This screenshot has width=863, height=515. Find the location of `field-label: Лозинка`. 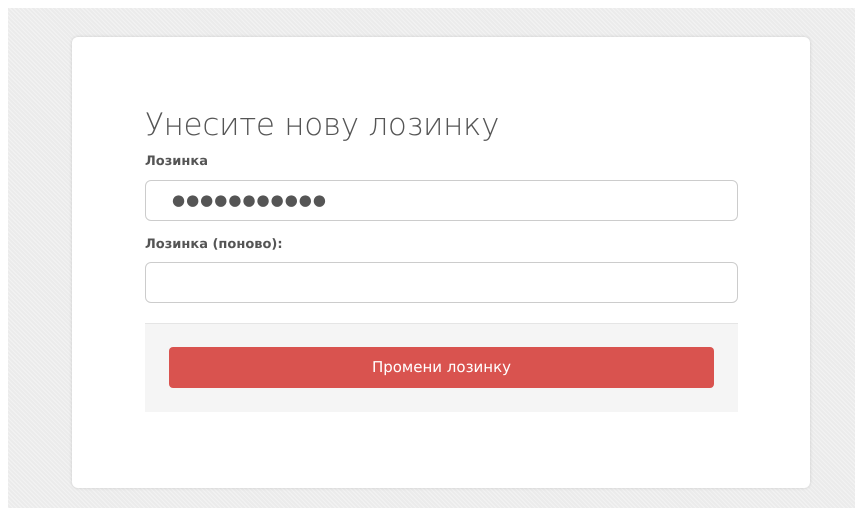

field-label: Лозинка is located at coordinates (177, 162).